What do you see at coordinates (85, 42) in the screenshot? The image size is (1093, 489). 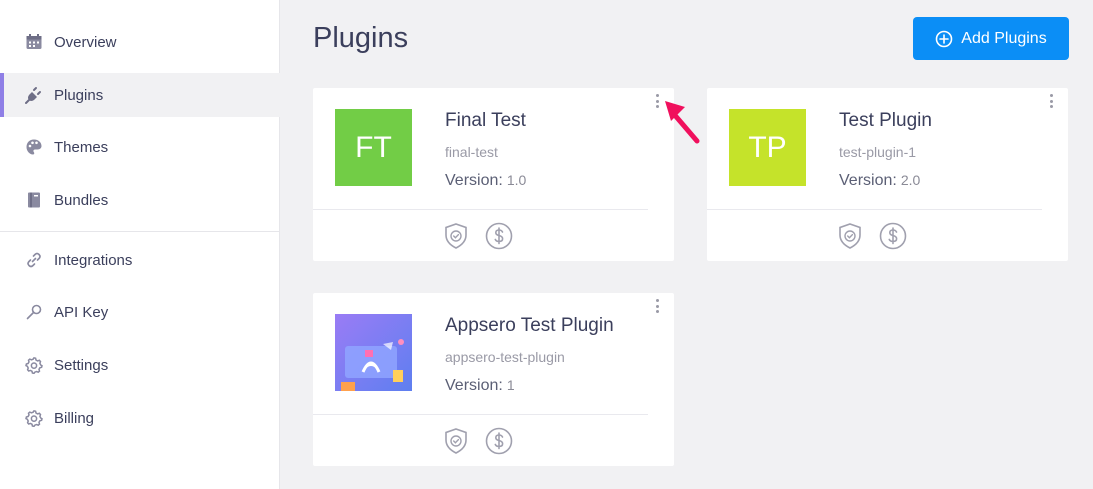 I see `sidebar-item-label: Overview` at bounding box center [85, 42].